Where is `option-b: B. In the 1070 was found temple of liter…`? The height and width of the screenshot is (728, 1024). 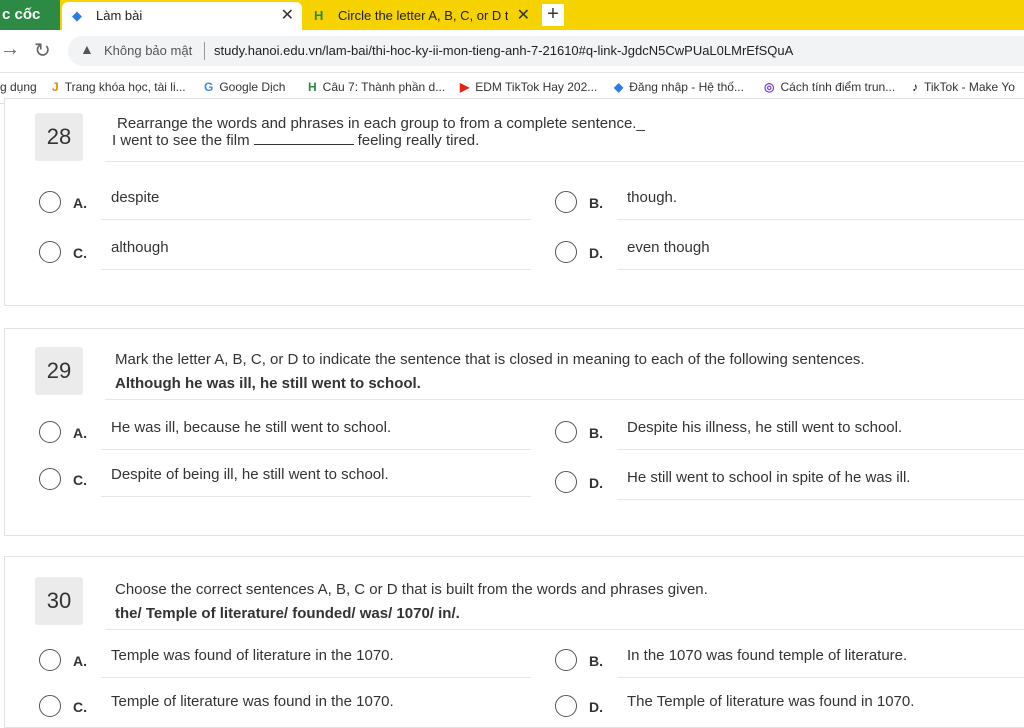 option-b: B. In the 1070 was found temple of liter… is located at coordinates (789, 662).